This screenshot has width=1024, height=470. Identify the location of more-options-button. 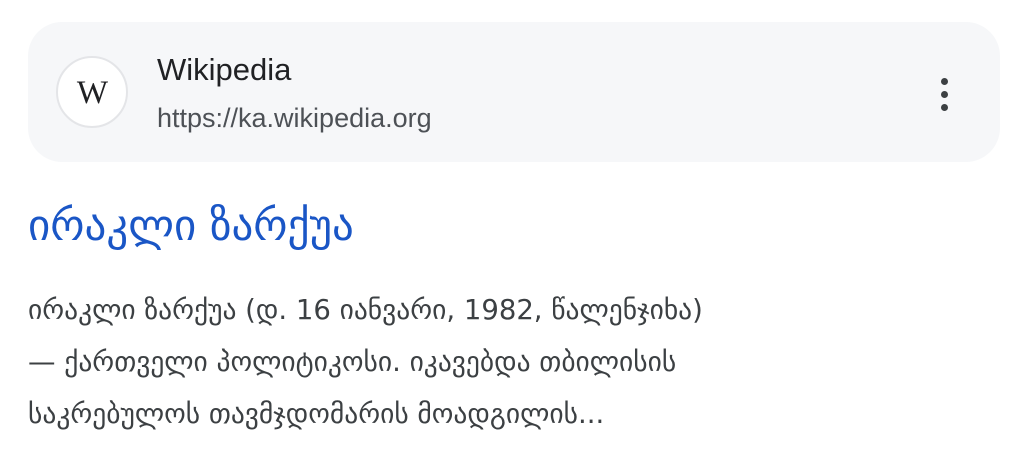
(944, 94).